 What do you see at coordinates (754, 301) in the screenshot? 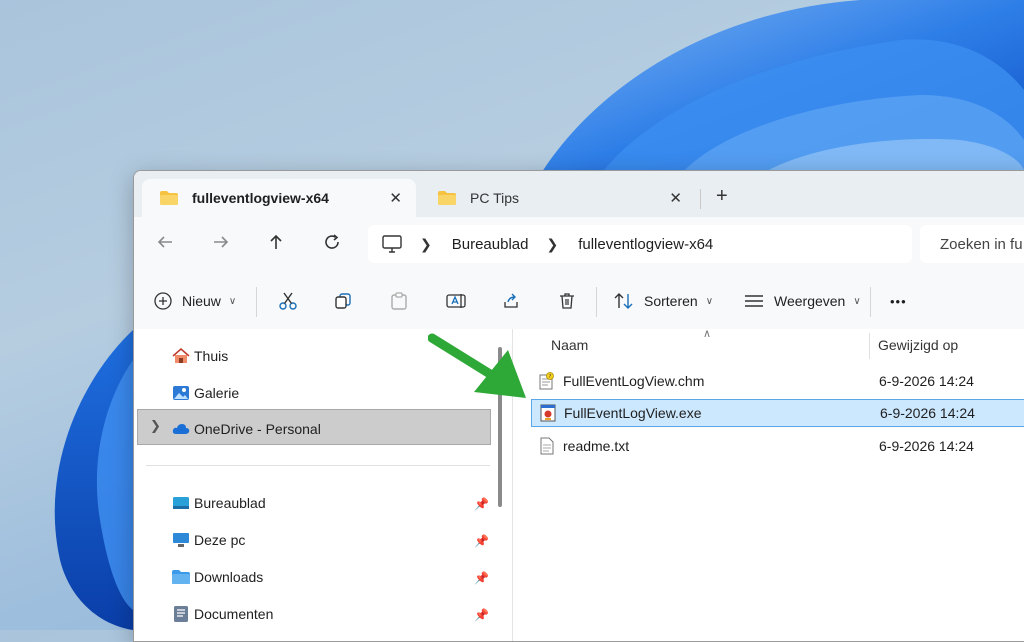
I see `view-list-icon` at bounding box center [754, 301].